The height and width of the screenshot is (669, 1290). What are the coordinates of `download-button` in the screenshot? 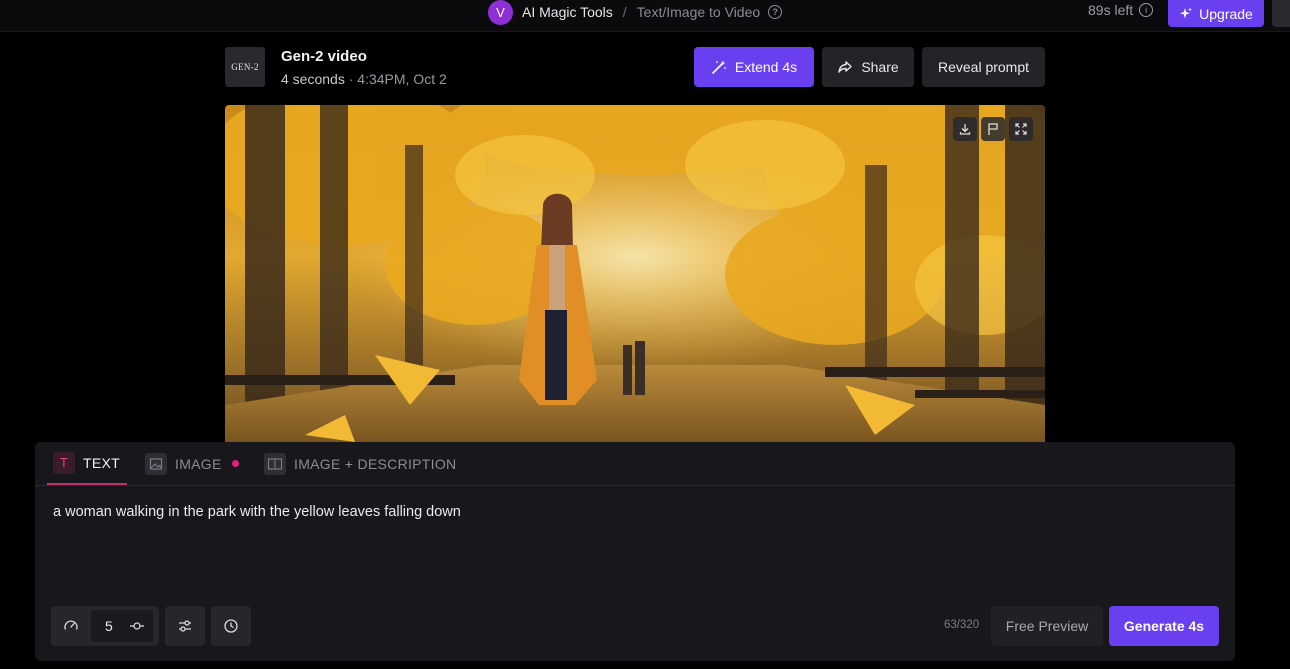 It's located at (965, 129).